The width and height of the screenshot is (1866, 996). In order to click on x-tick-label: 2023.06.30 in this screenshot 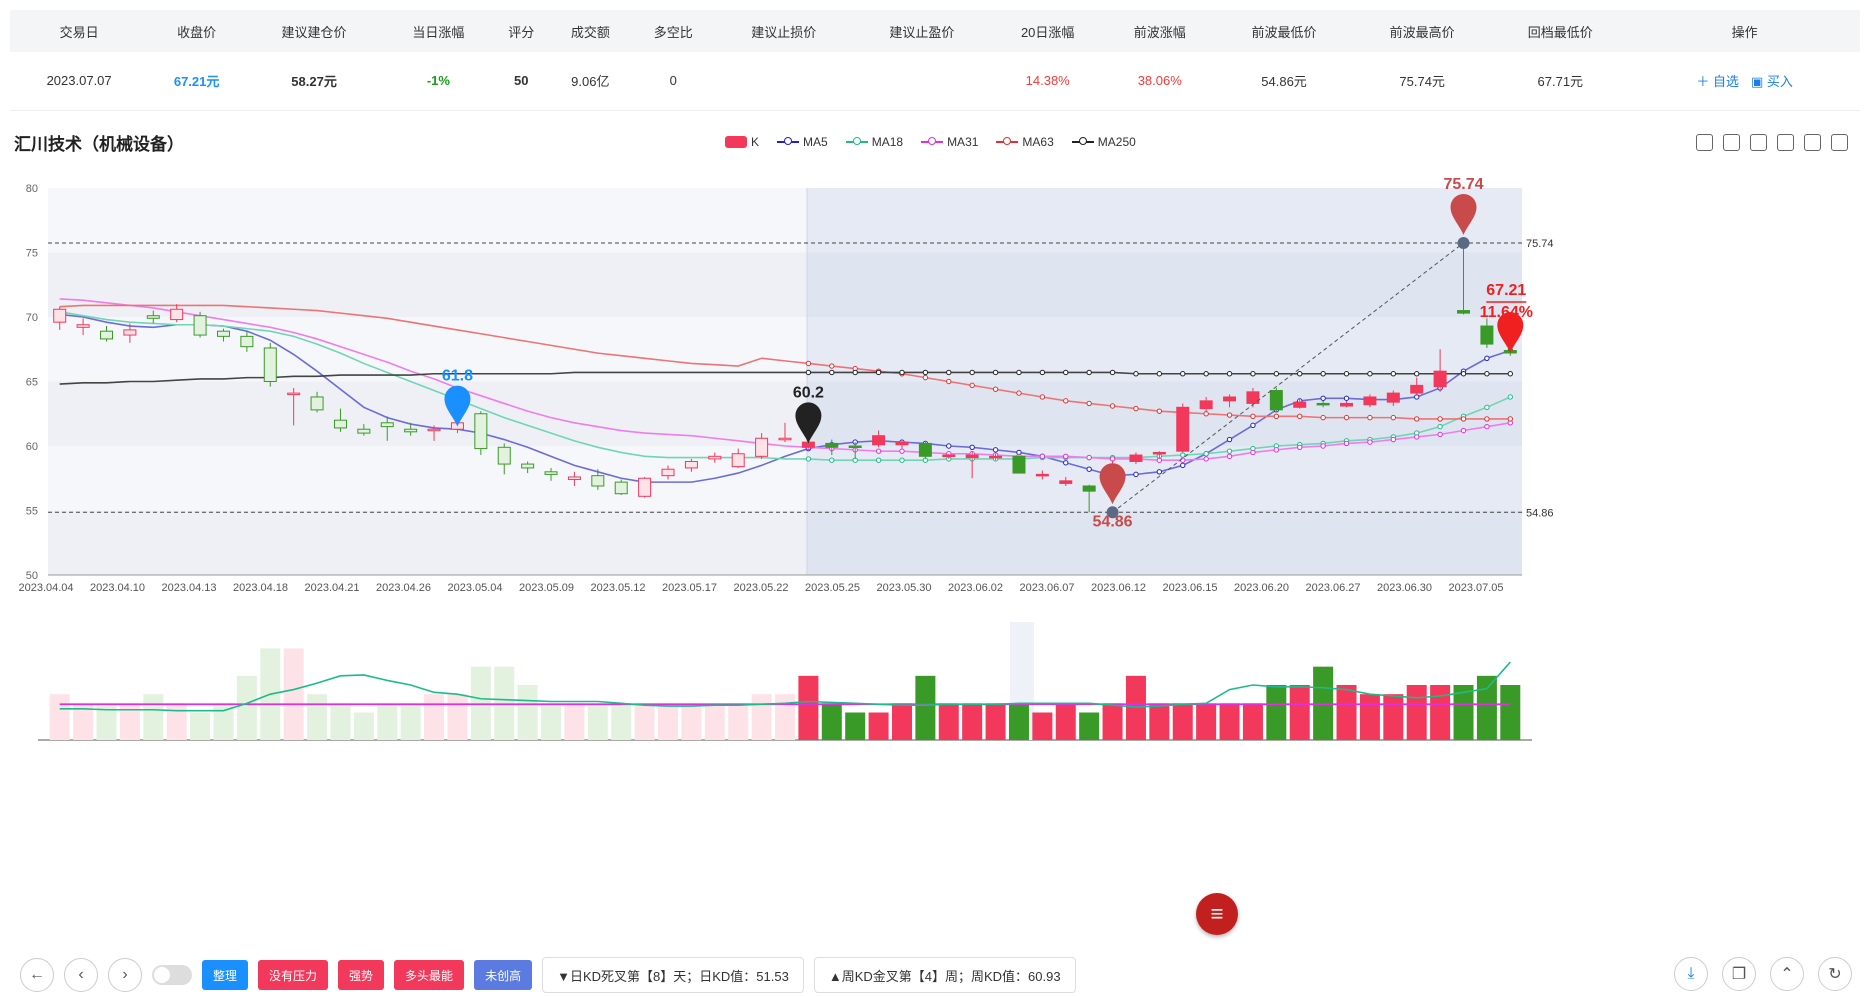, I will do `click(1404, 588)`.